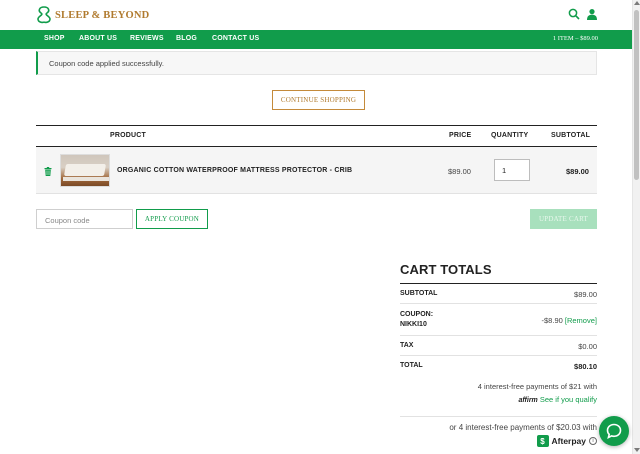 This screenshot has width=640, height=454. What do you see at coordinates (528, 400) in the screenshot?
I see `affirm-logo: affirm` at bounding box center [528, 400].